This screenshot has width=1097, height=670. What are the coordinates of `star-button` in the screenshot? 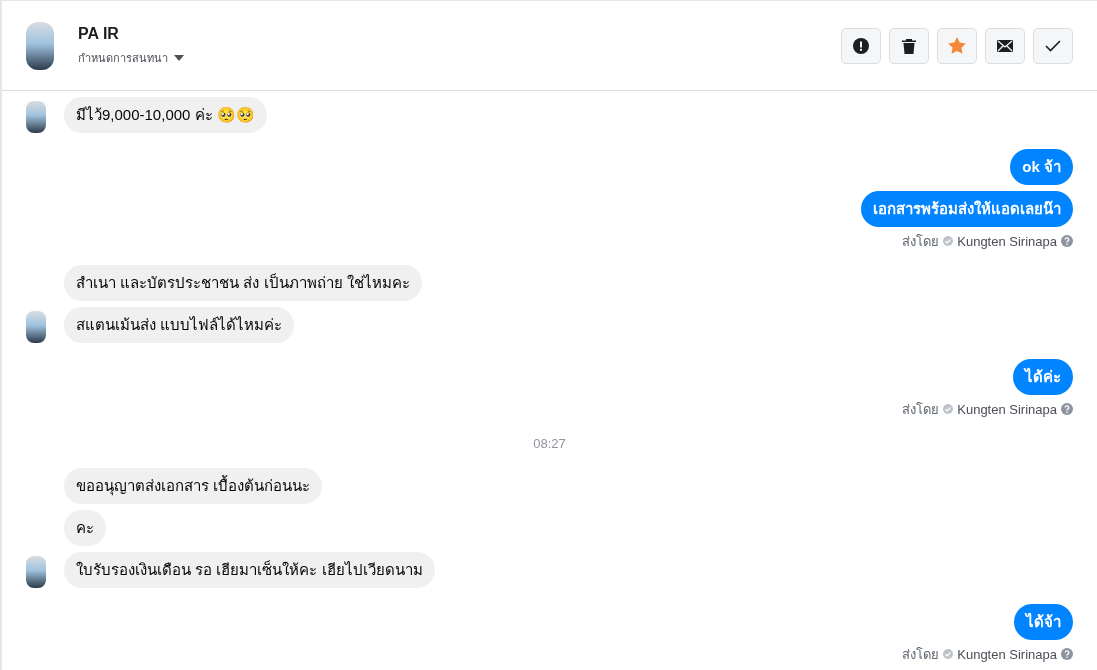 It's located at (957, 45).